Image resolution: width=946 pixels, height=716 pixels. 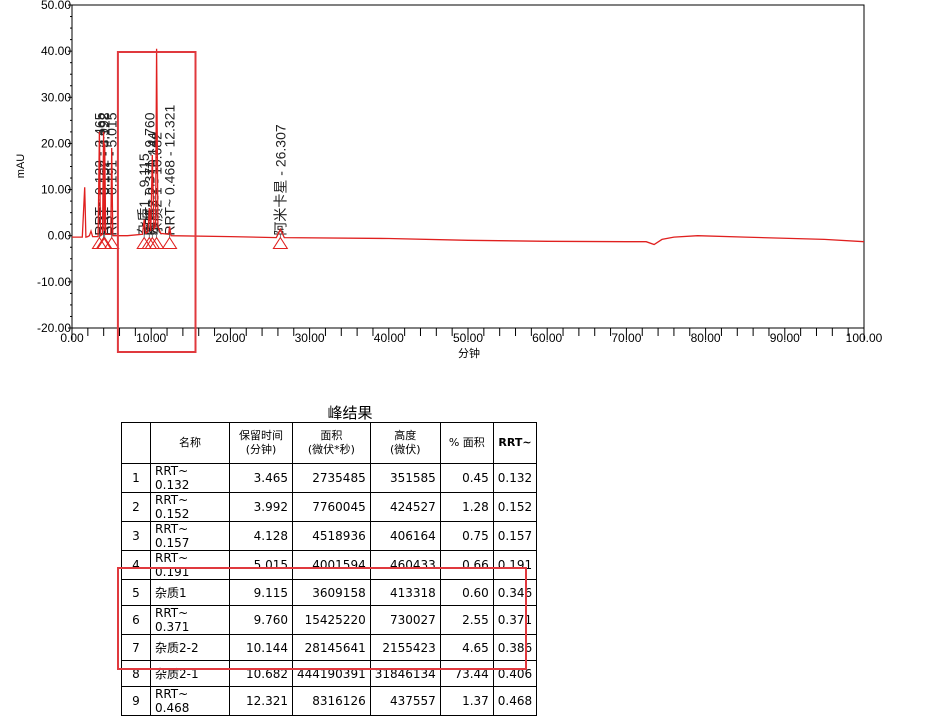 What do you see at coordinates (515, 507) in the screenshot?
I see `cell-rrt: 0.152` at bounding box center [515, 507].